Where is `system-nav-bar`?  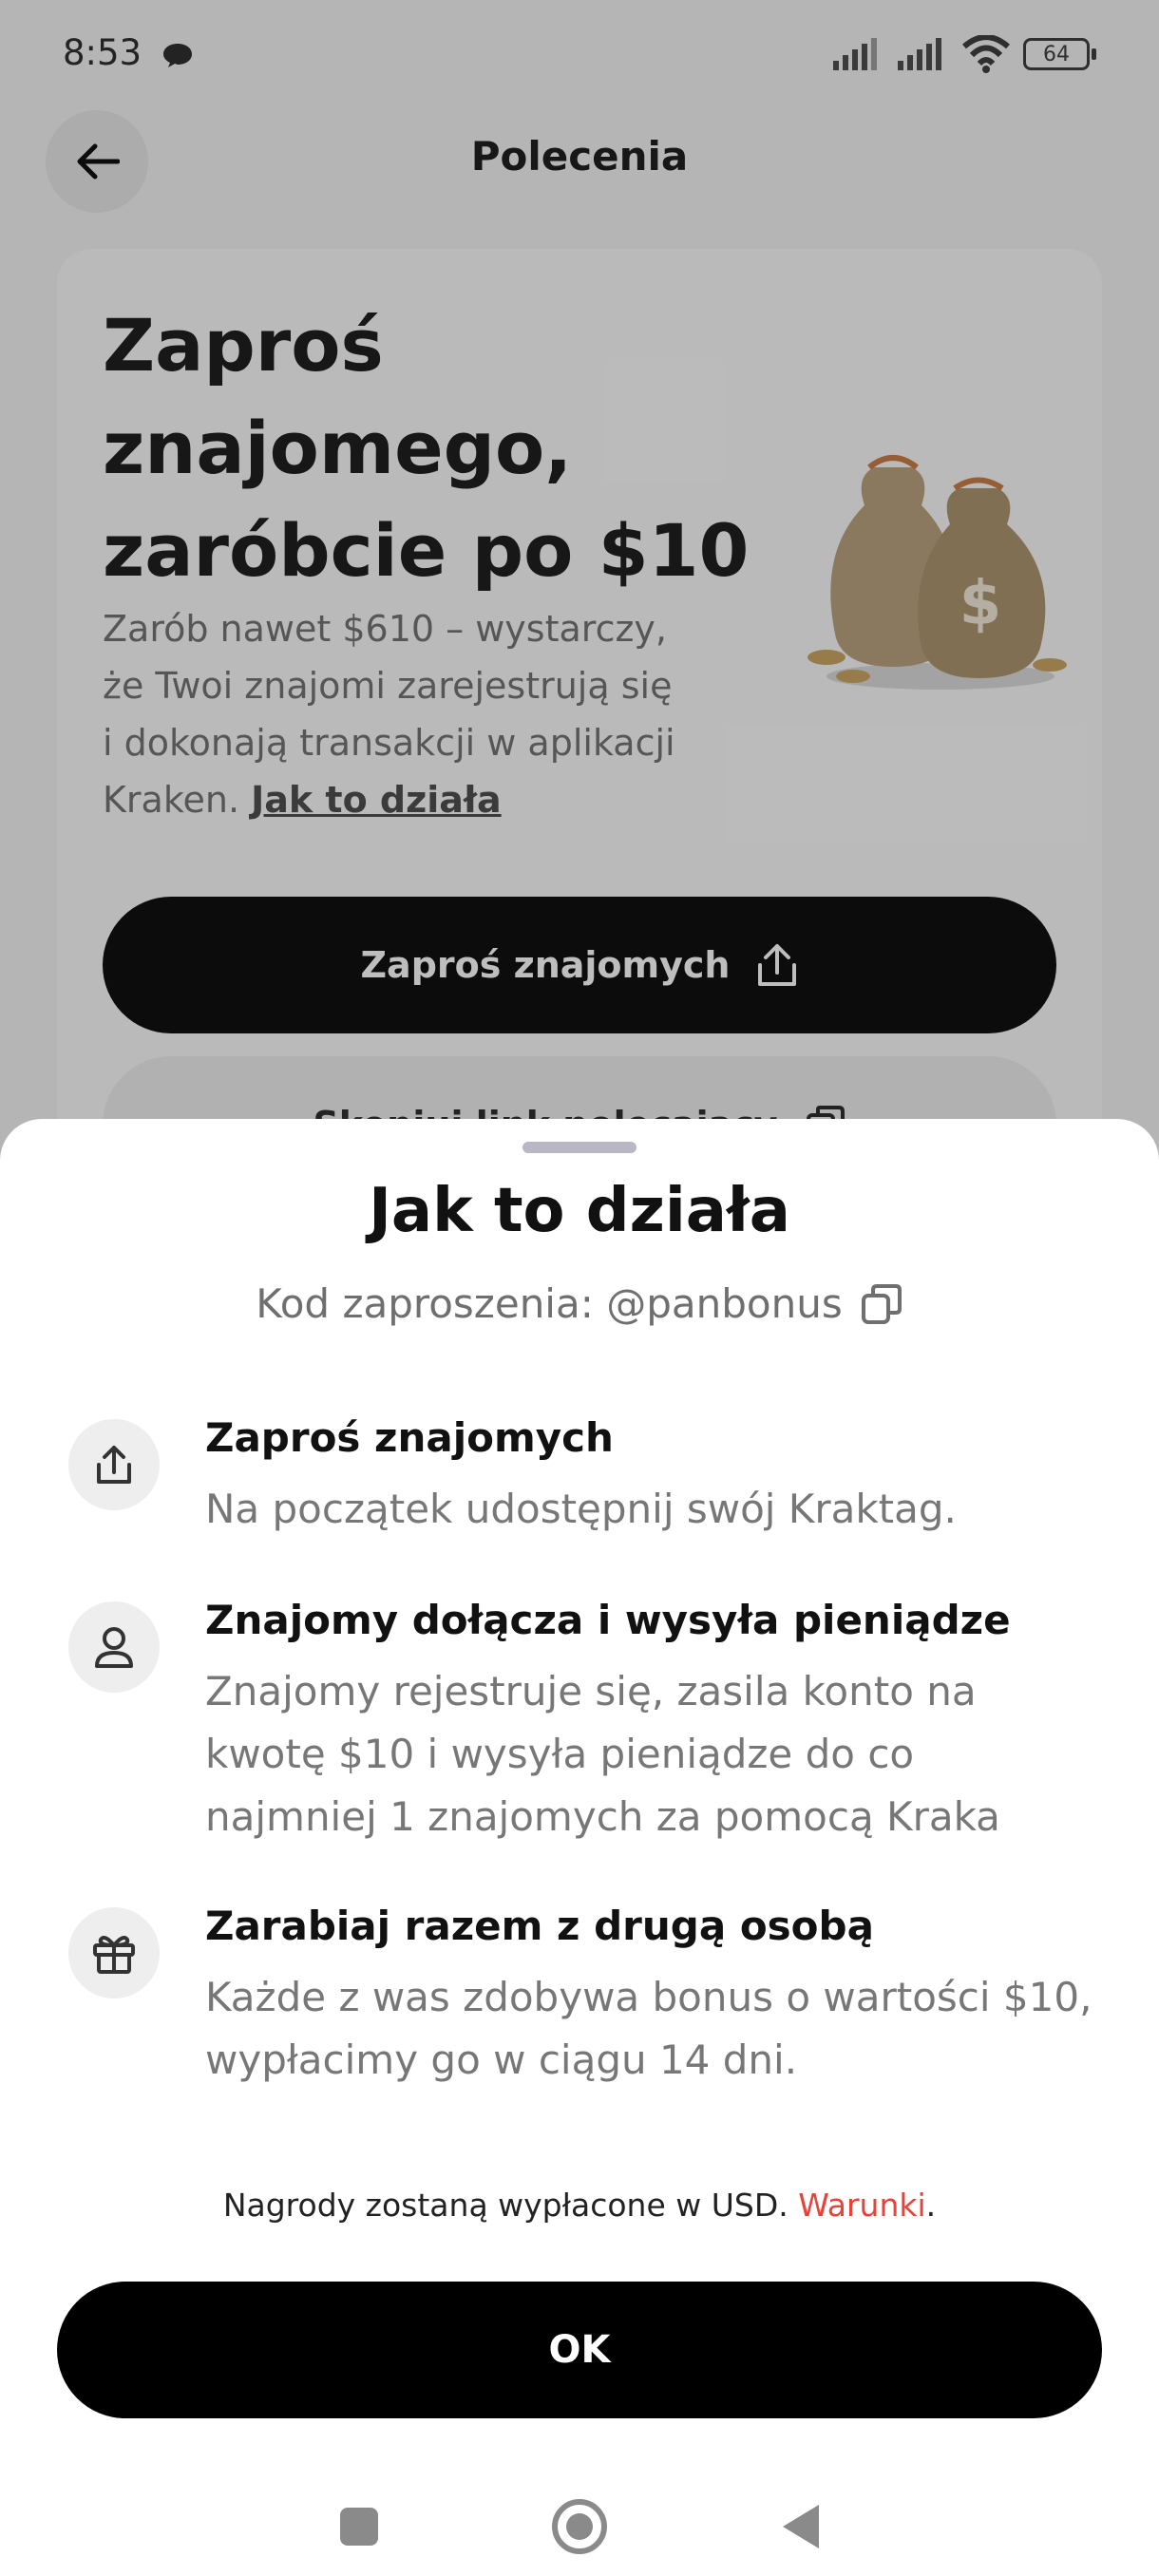 system-nav-bar is located at coordinates (579, 2526).